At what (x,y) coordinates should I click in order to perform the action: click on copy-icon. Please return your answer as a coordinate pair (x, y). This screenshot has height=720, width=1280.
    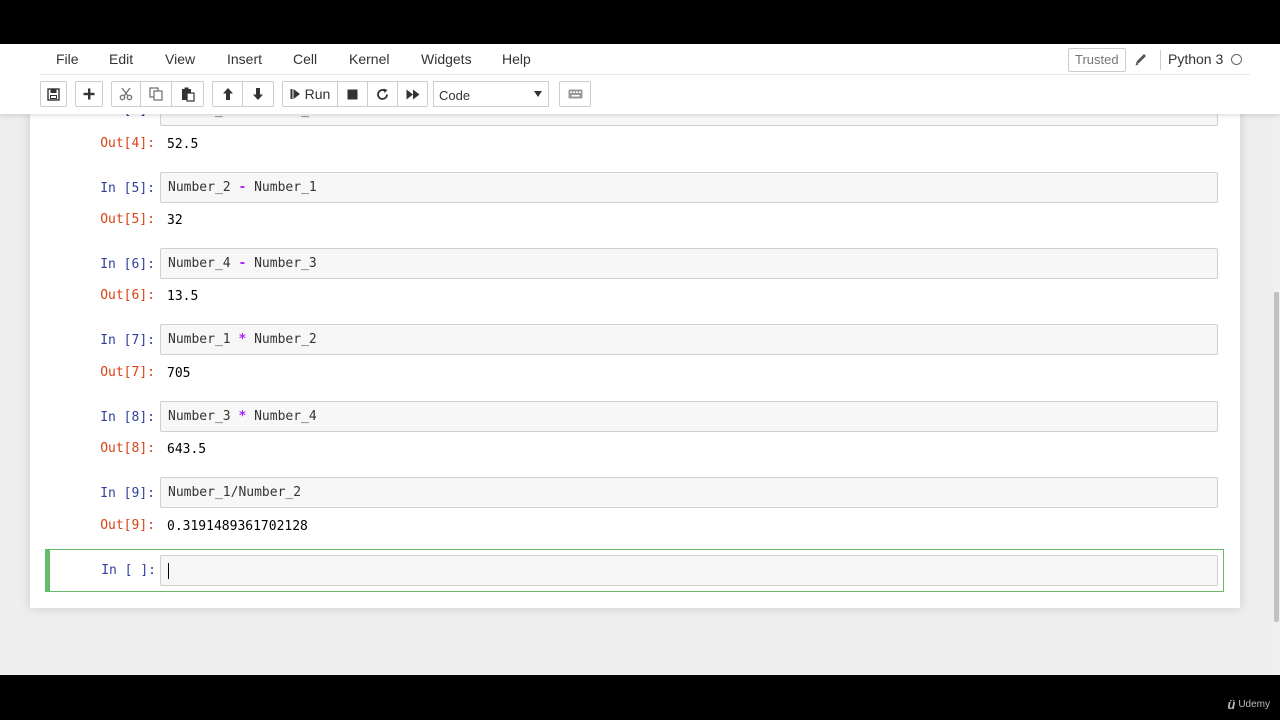
    Looking at the image, I should click on (156, 94).